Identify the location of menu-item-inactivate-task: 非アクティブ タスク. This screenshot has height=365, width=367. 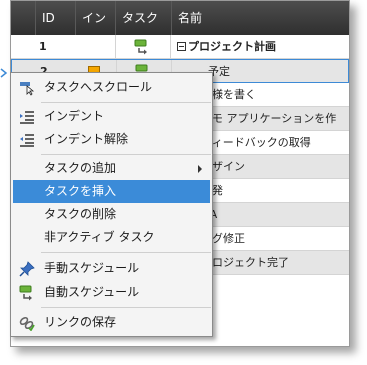
(111, 237).